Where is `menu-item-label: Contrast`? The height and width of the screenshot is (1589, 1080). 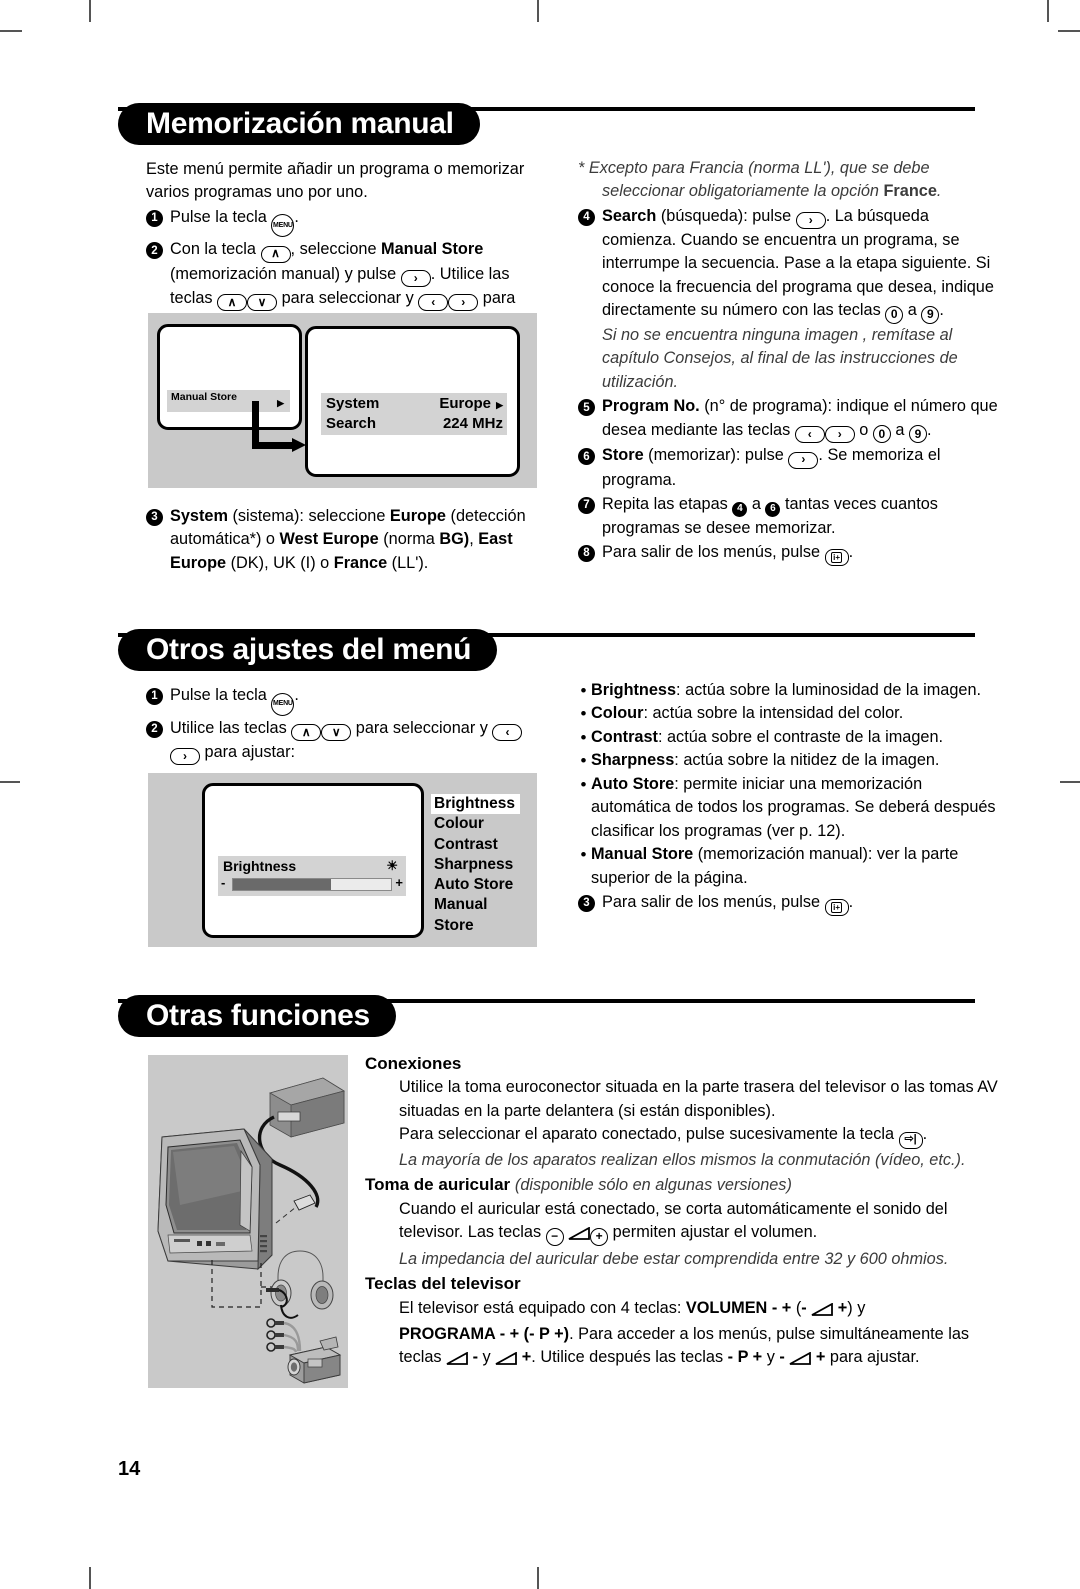 menu-item-label: Contrast is located at coordinates (466, 844).